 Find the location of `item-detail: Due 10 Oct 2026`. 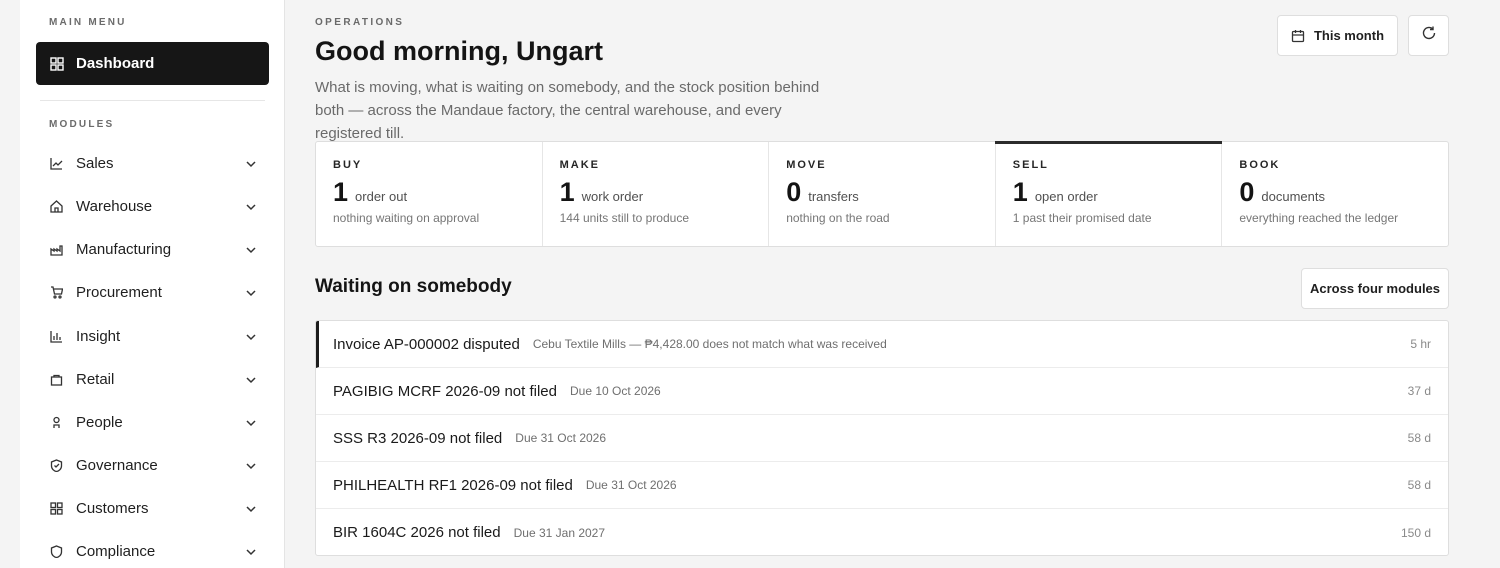

item-detail: Due 10 Oct 2026 is located at coordinates (615, 391).